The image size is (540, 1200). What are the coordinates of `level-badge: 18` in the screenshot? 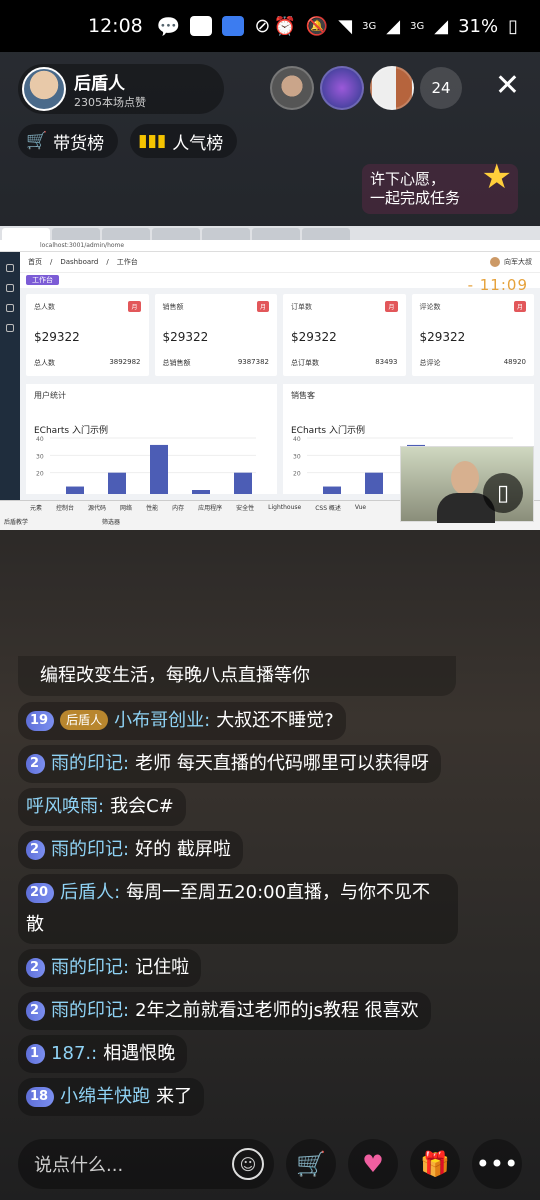 It's located at (40, 1097).